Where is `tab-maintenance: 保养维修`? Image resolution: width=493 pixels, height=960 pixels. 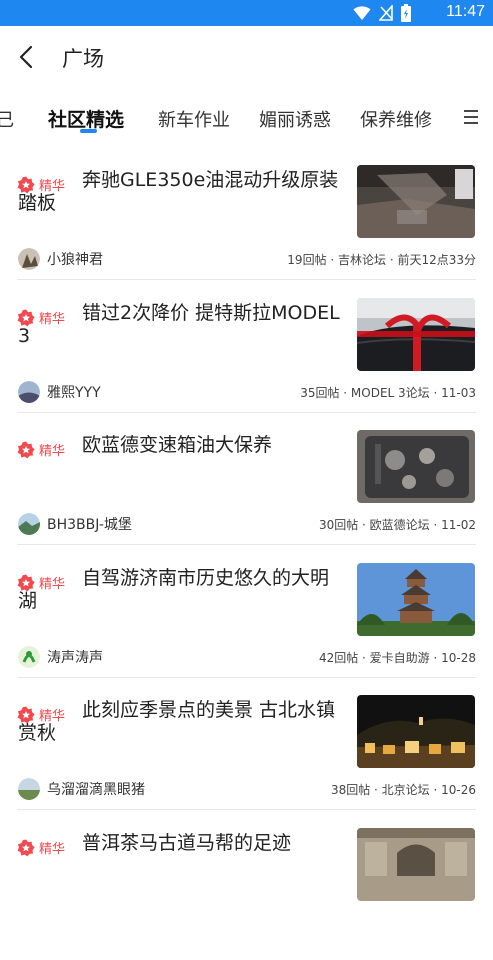
tab-maintenance: 保养维修 is located at coordinates (396, 119).